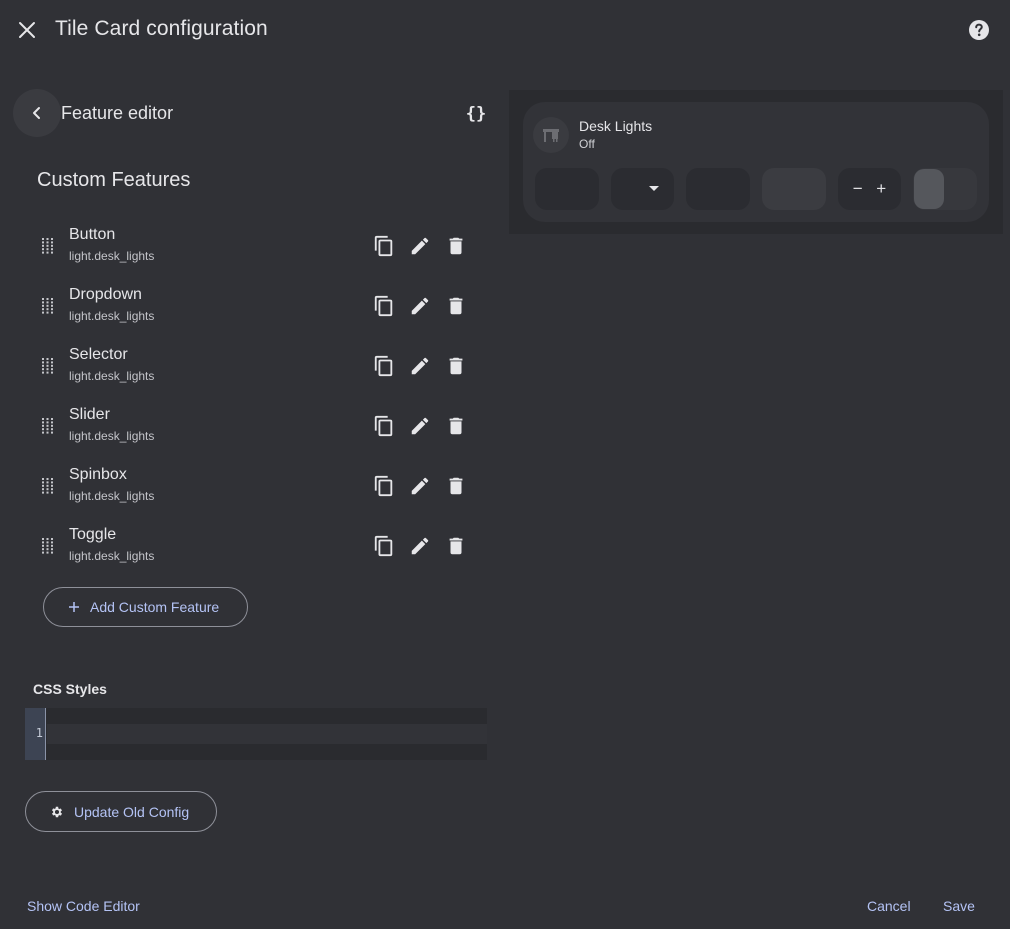 This screenshot has height=929, width=1010. I want to click on preview-toggle-feature, so click(945, 189).